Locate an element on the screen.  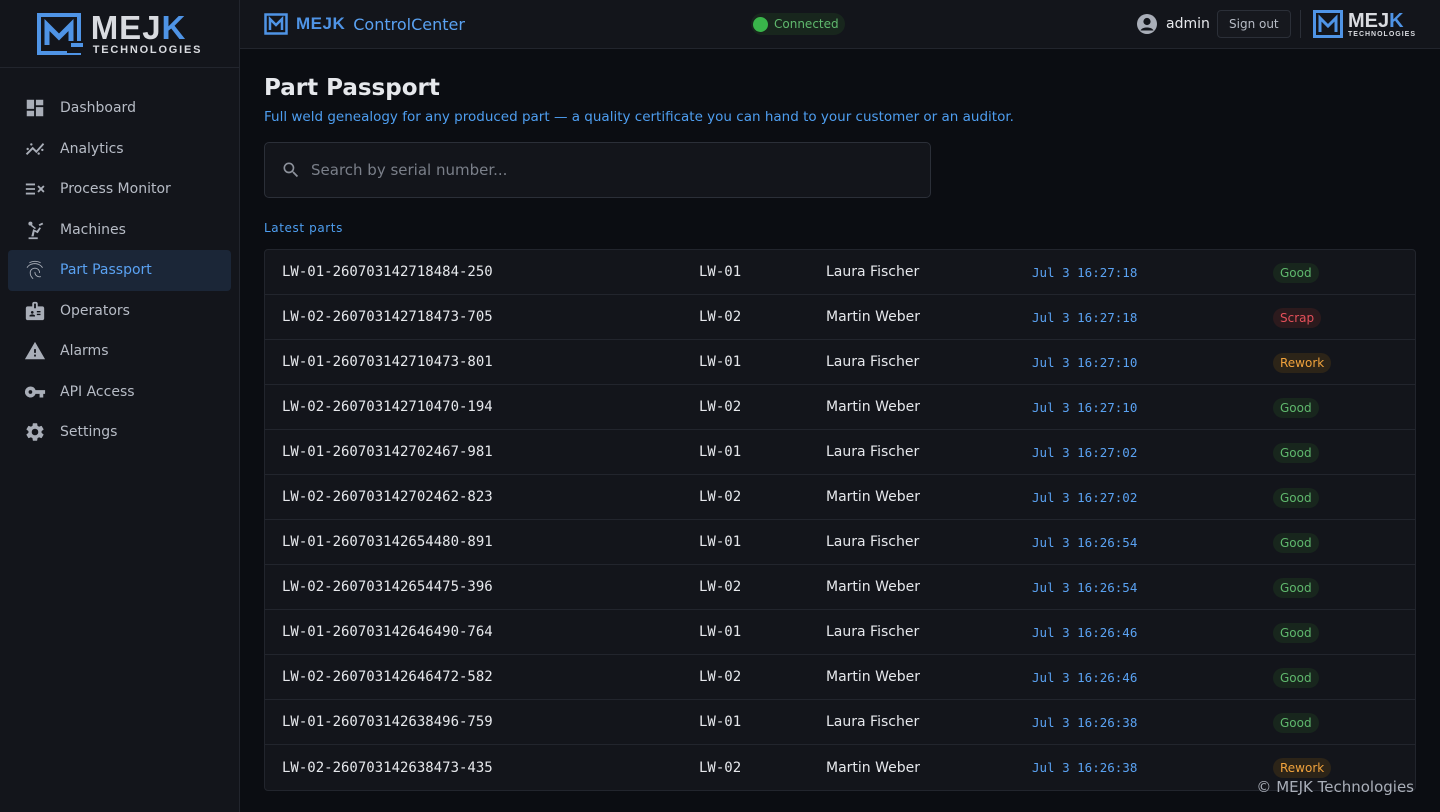
sidebar-item-operators: Operators is located at coordinates (119, 311).